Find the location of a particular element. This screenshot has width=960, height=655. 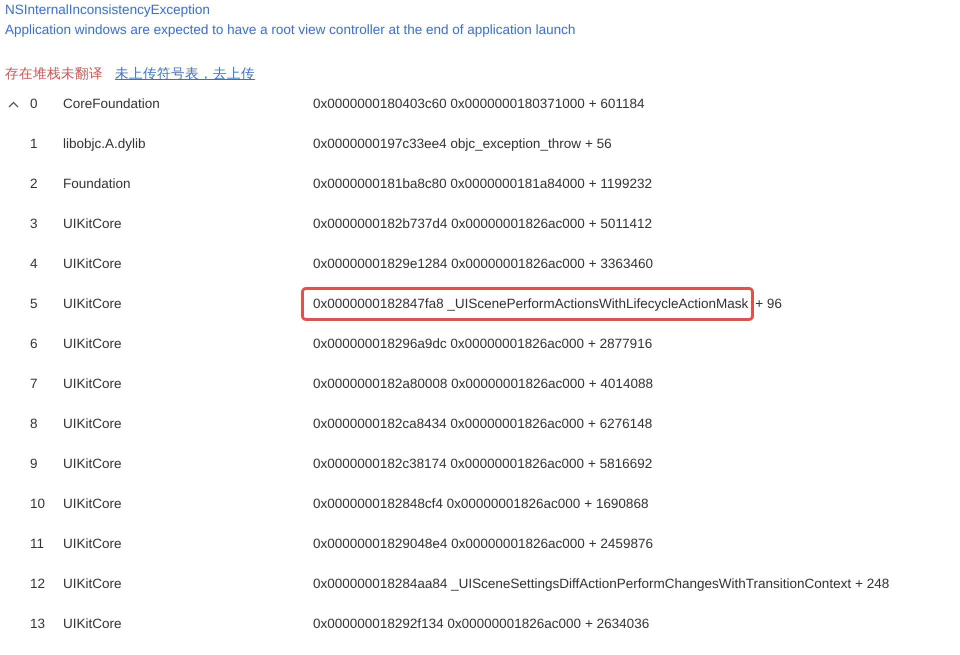

frame-index: 1 is located at coordinates (34, 143).